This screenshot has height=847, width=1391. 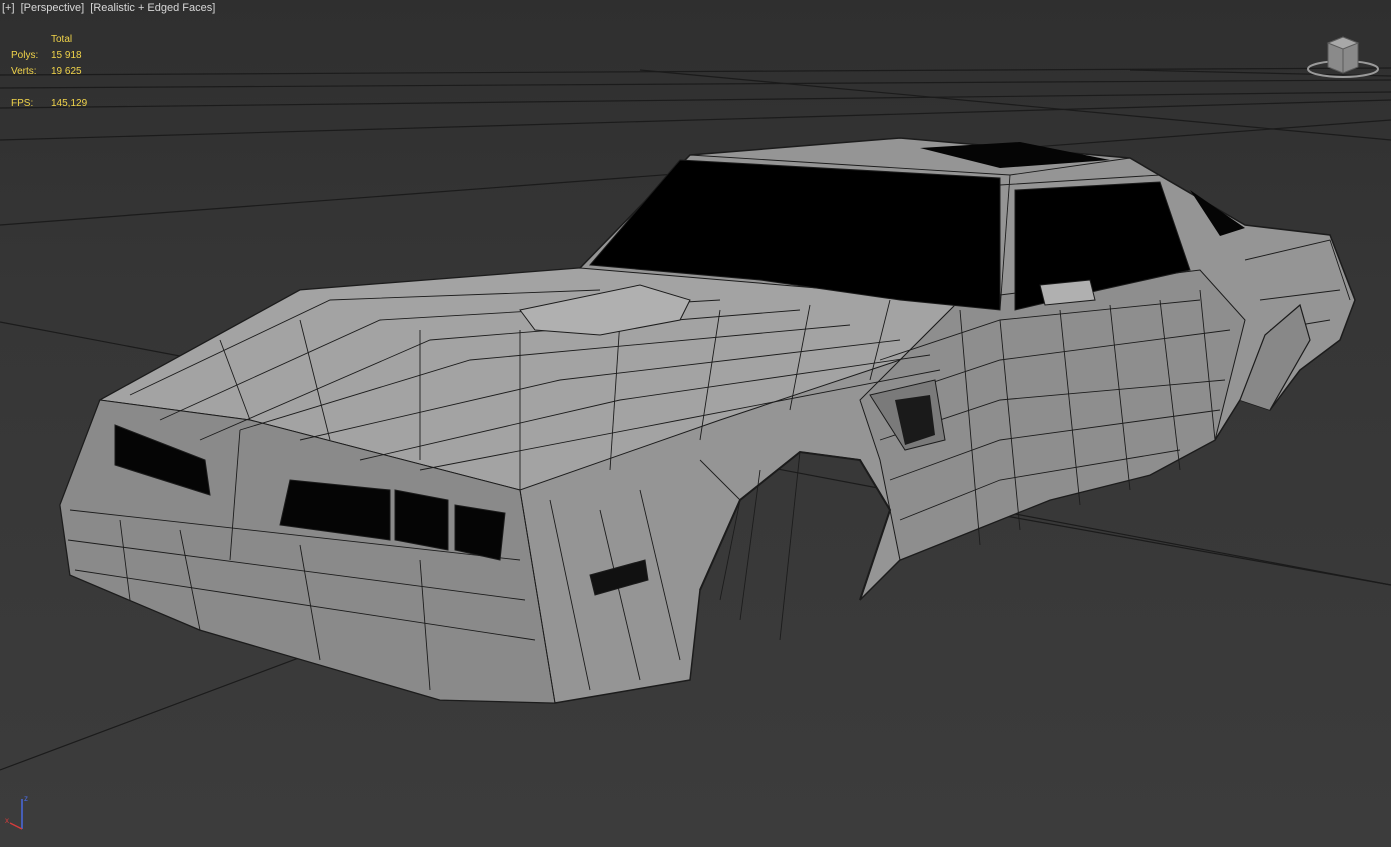 What do you see at coordinates (152, 8) in the screenshot?
I see `viewport-shading-menu: [Realistic + Edged Faces]` at bounding box center [152, 8].